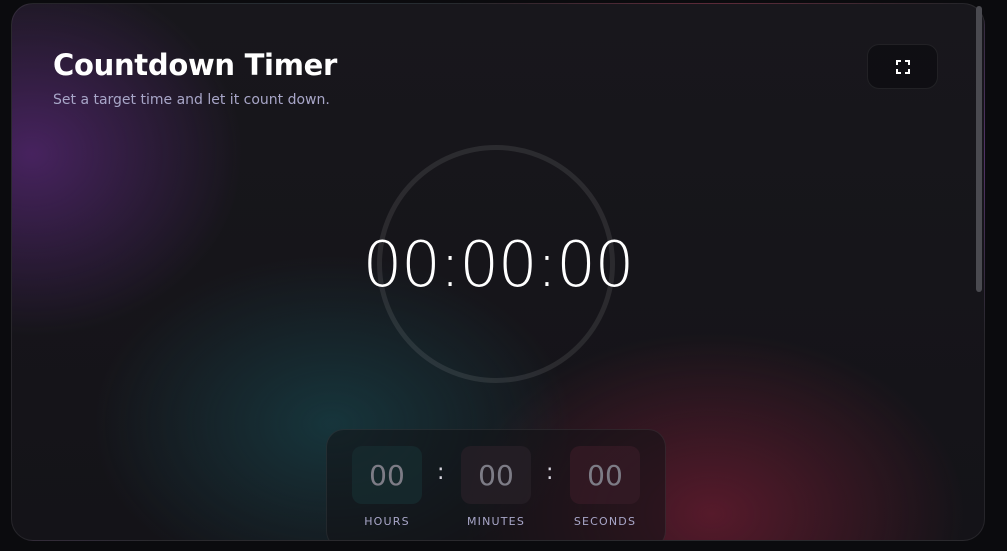 The height and width of the screenshot is (551, 1007). I want to click on page-subtitle: Set a target time and let it count down., so click(191, 100).